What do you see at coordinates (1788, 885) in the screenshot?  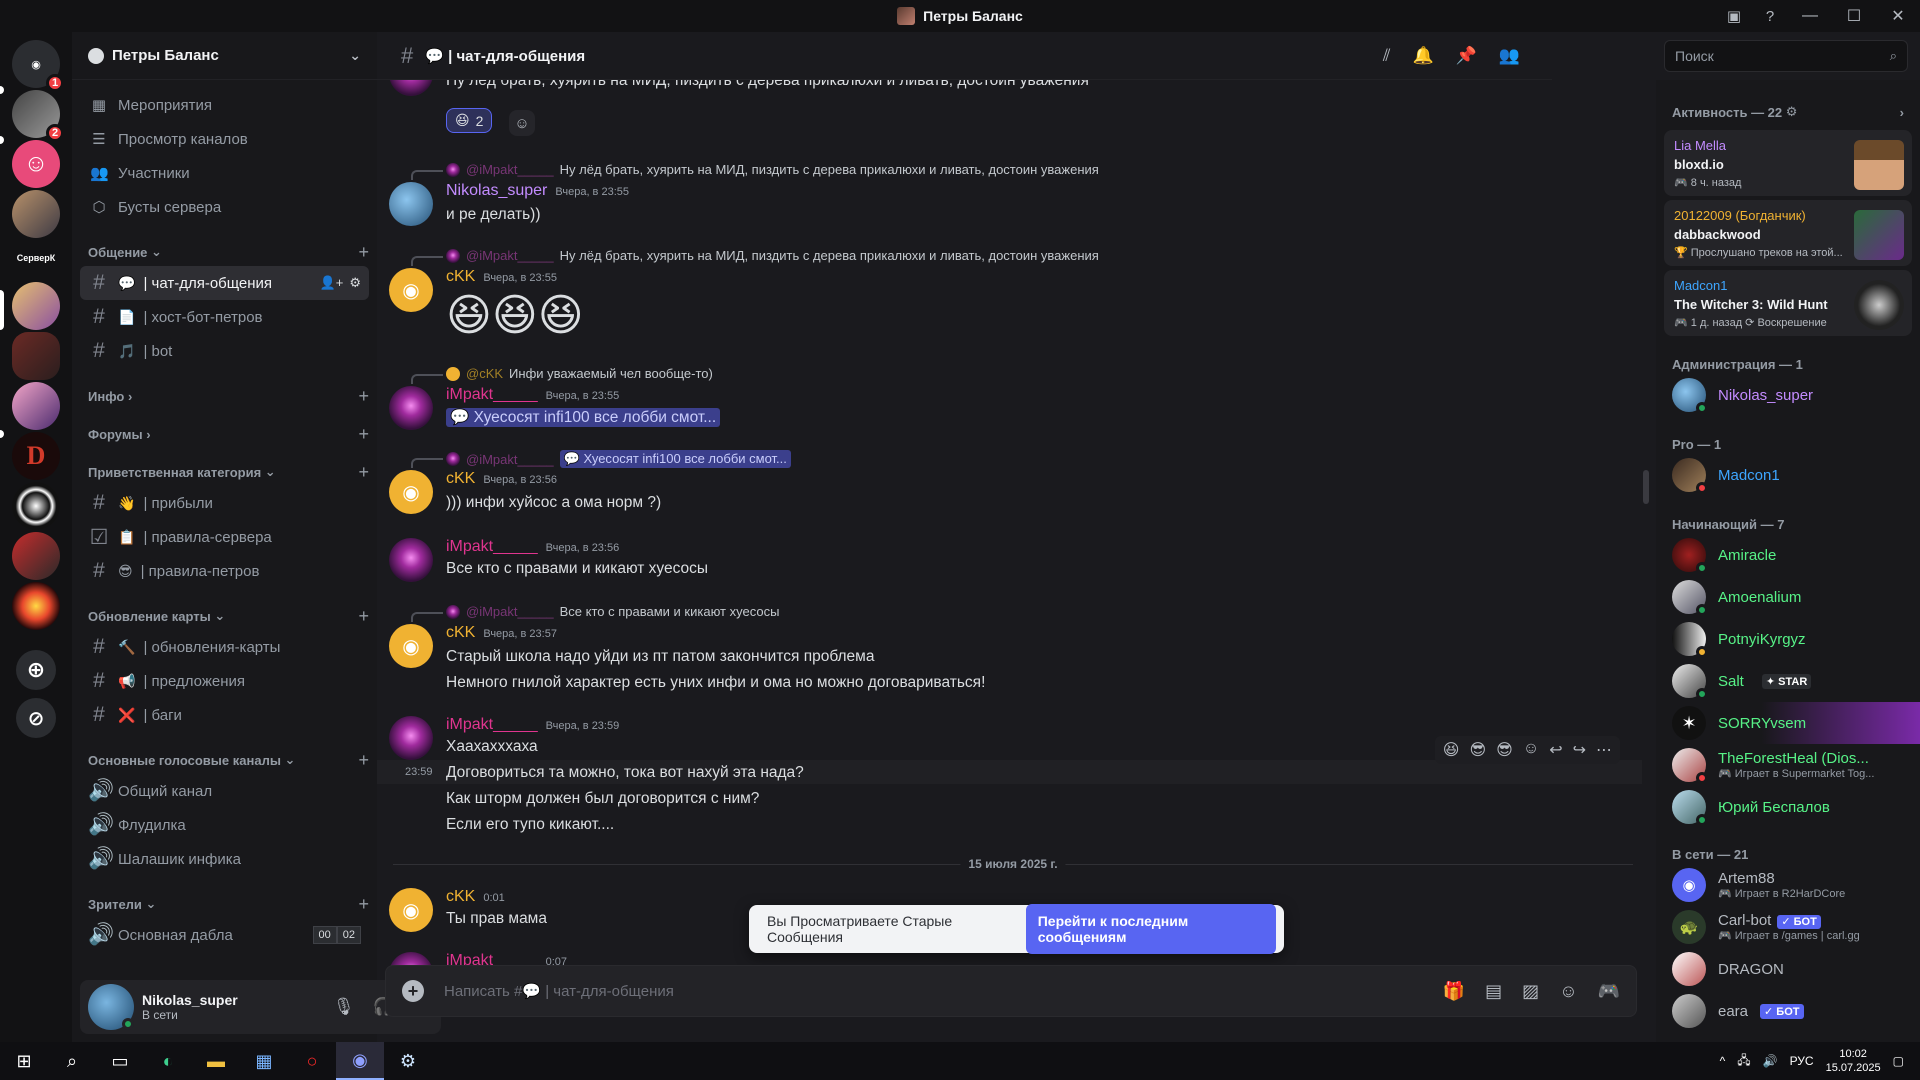 I see `member-item: ◉ Artem88 🎮 Играет в R2HarDCore` at bounding box center [1788, 885].